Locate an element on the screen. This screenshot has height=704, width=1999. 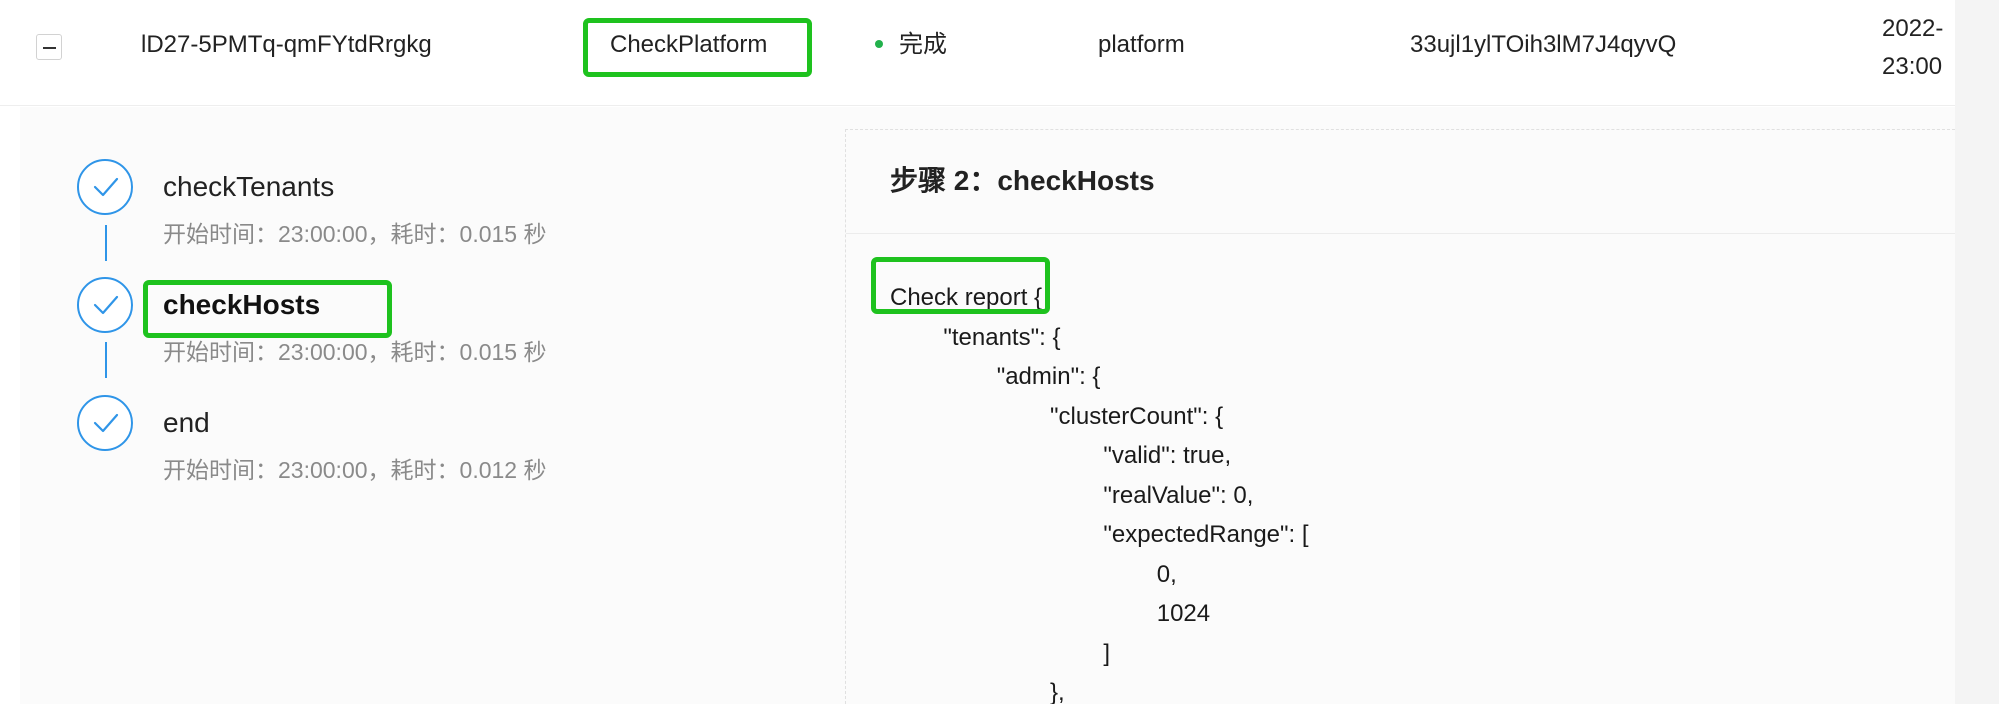
check-report-label: Check report is located at coordinates (959, 297).